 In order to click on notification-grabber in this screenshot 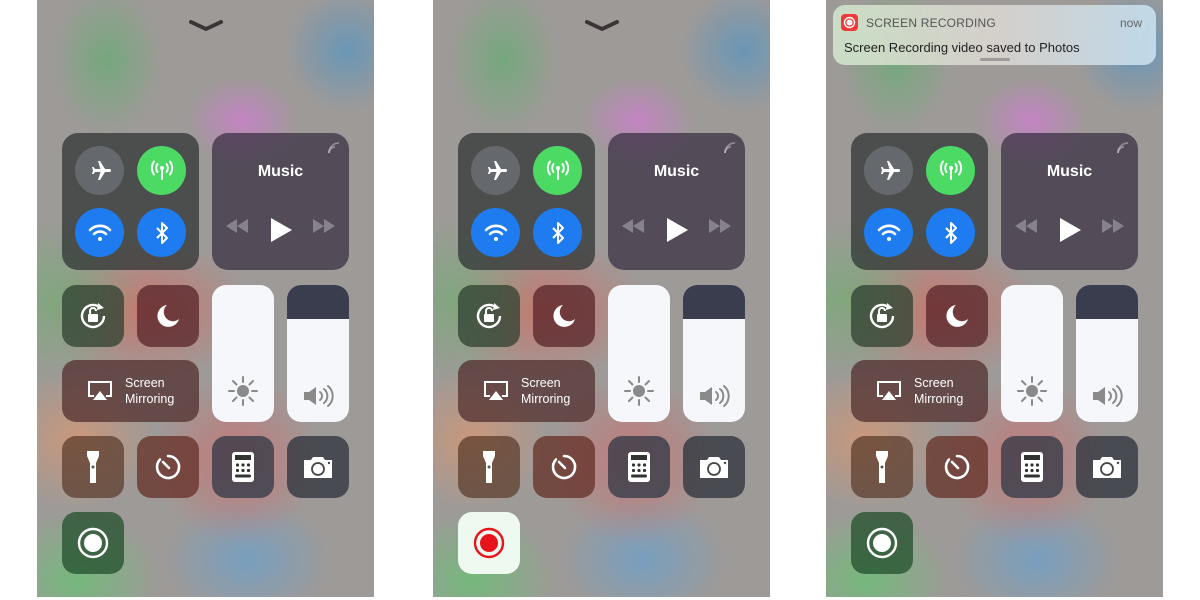, I will do `click(995, 59)`.